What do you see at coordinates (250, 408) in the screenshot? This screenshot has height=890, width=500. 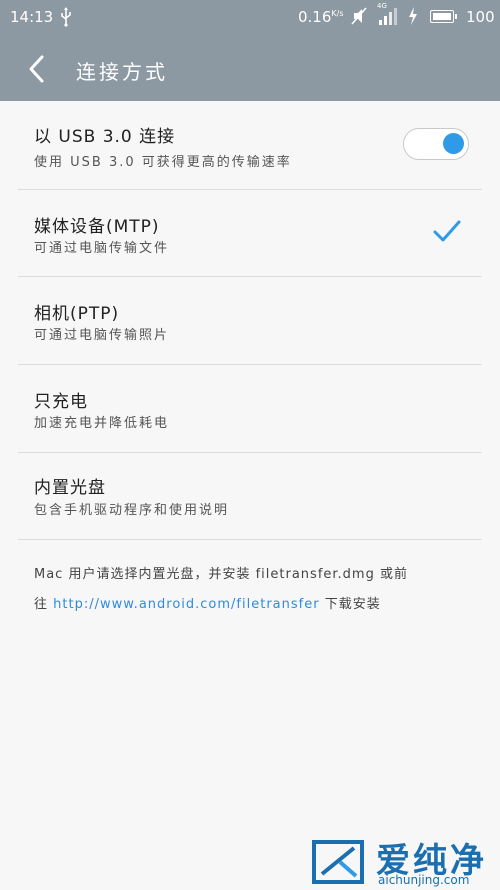 I see `option-charge-only: 只充电 加速充电并降低耗电` at bounding box center [250, 408].